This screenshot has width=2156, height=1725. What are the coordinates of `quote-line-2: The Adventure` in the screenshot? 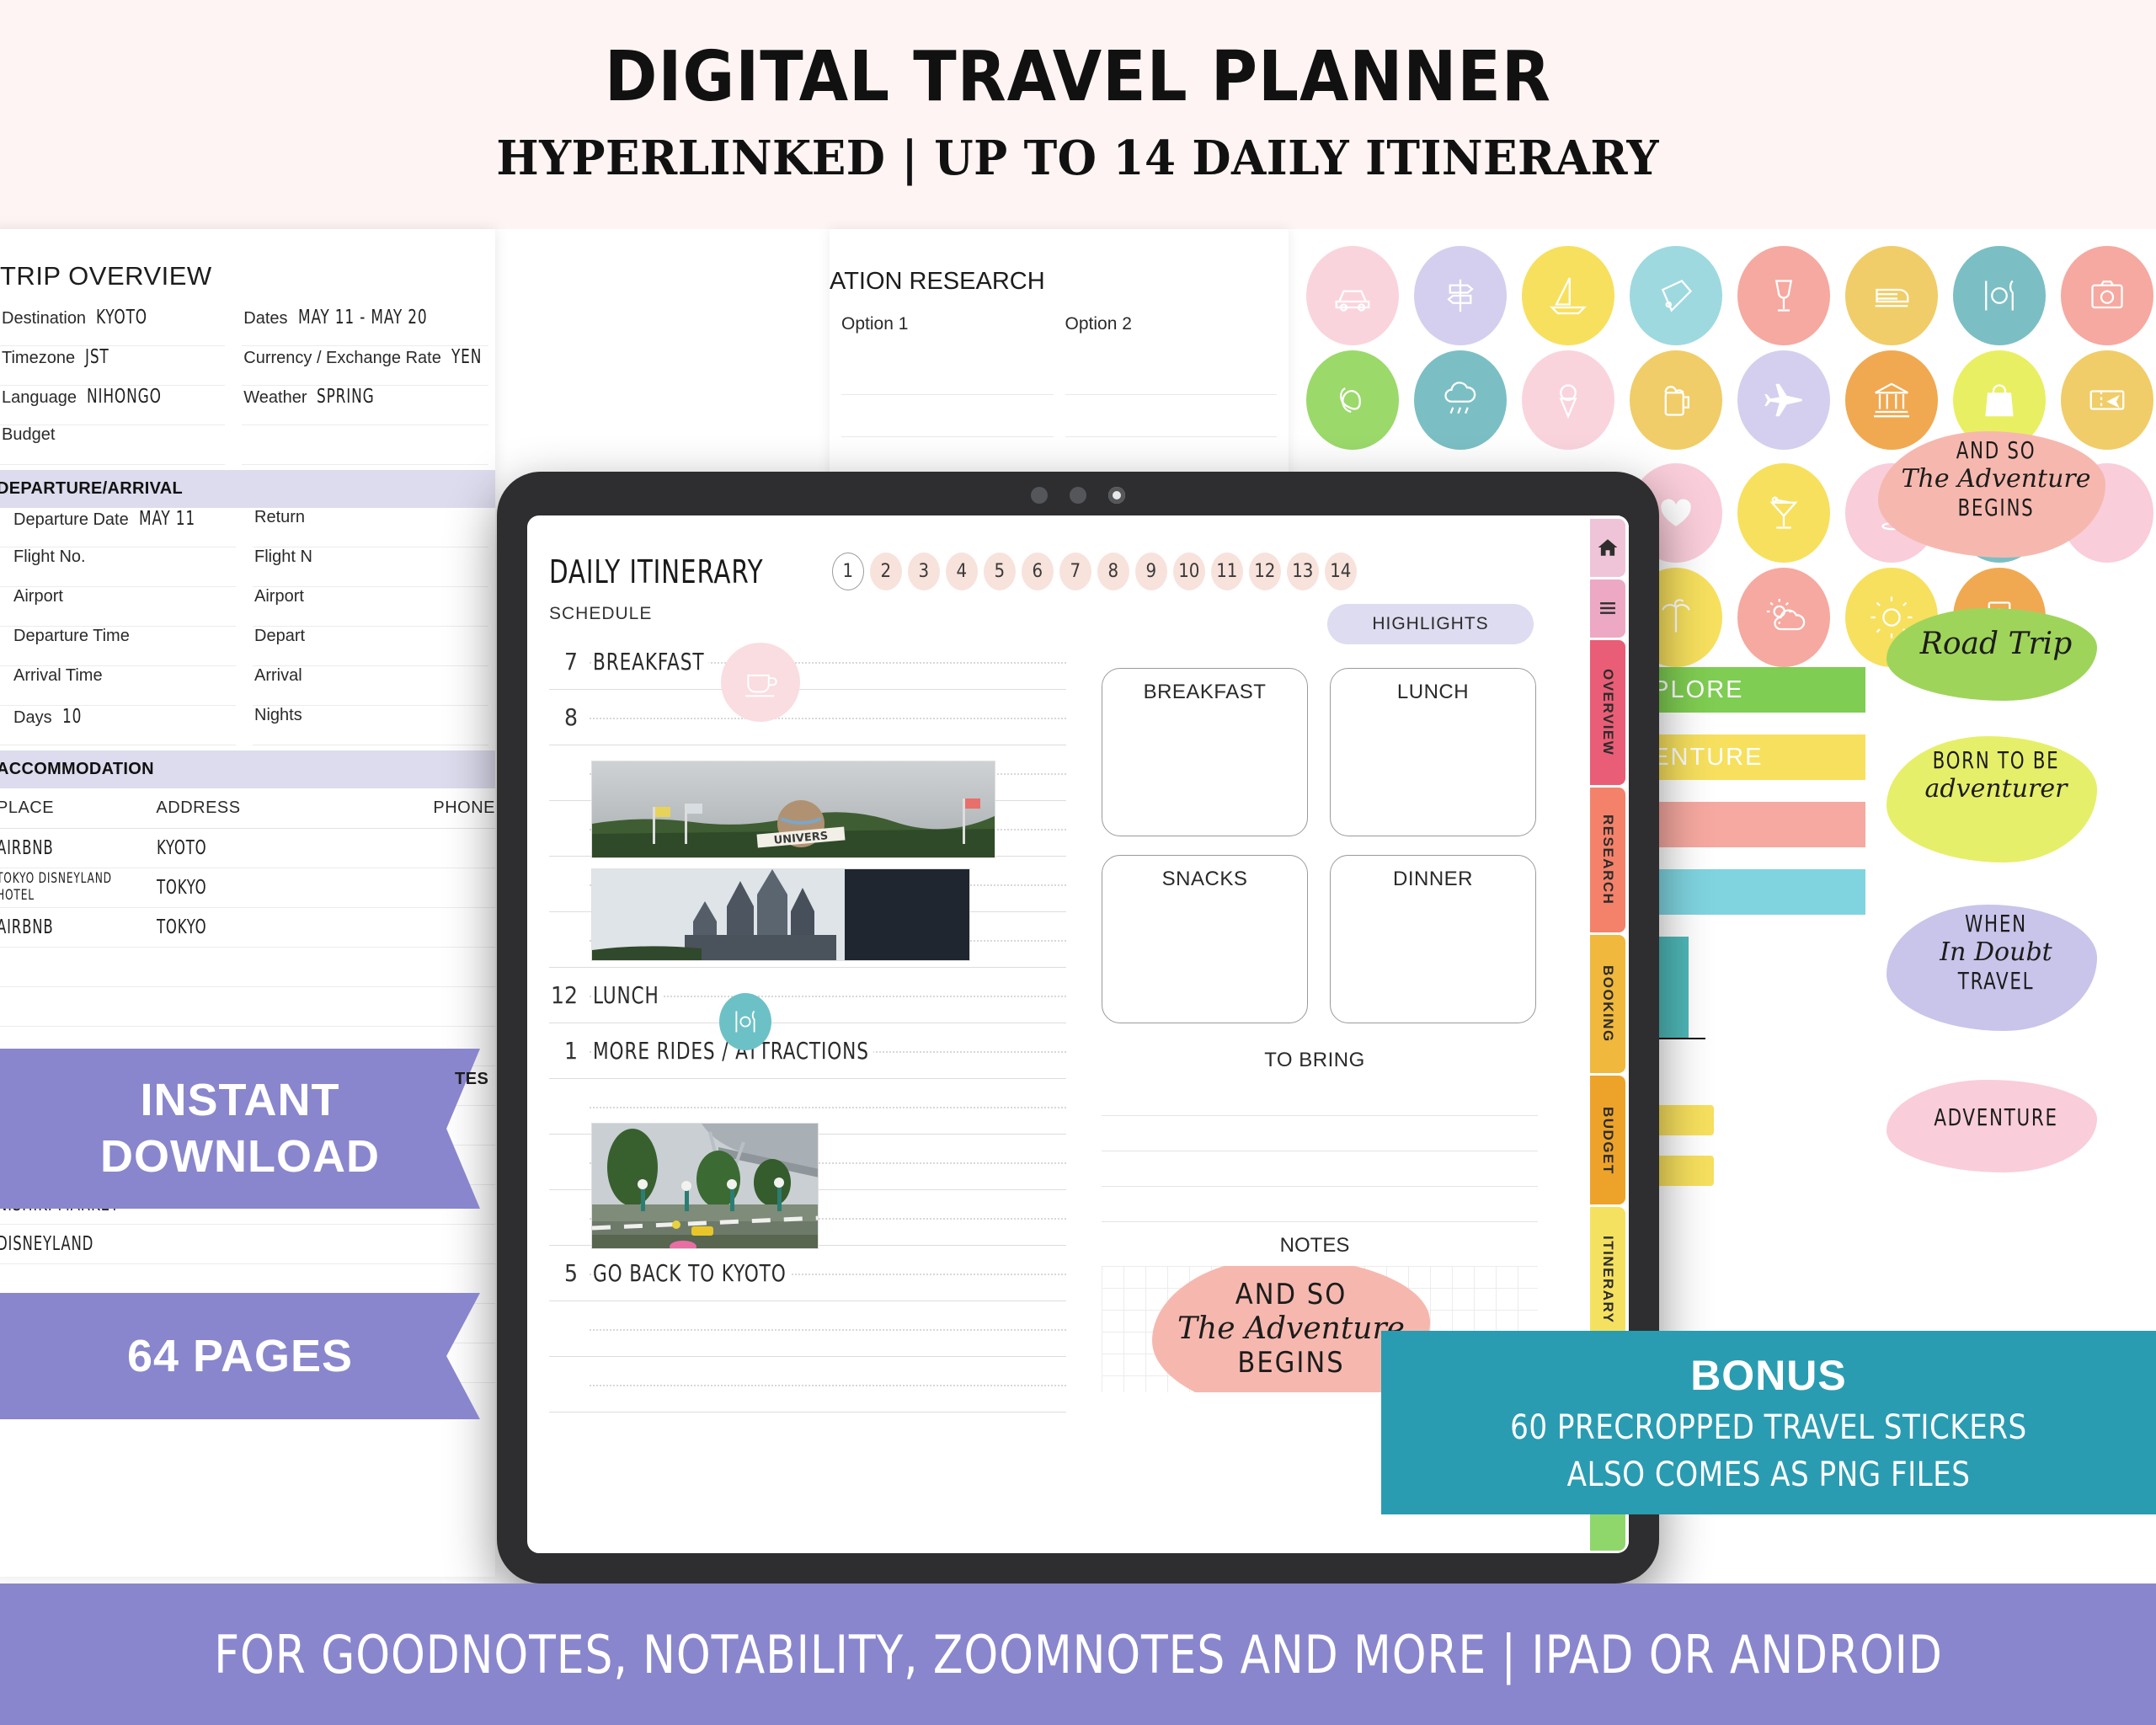 It's located at (1996, 479).